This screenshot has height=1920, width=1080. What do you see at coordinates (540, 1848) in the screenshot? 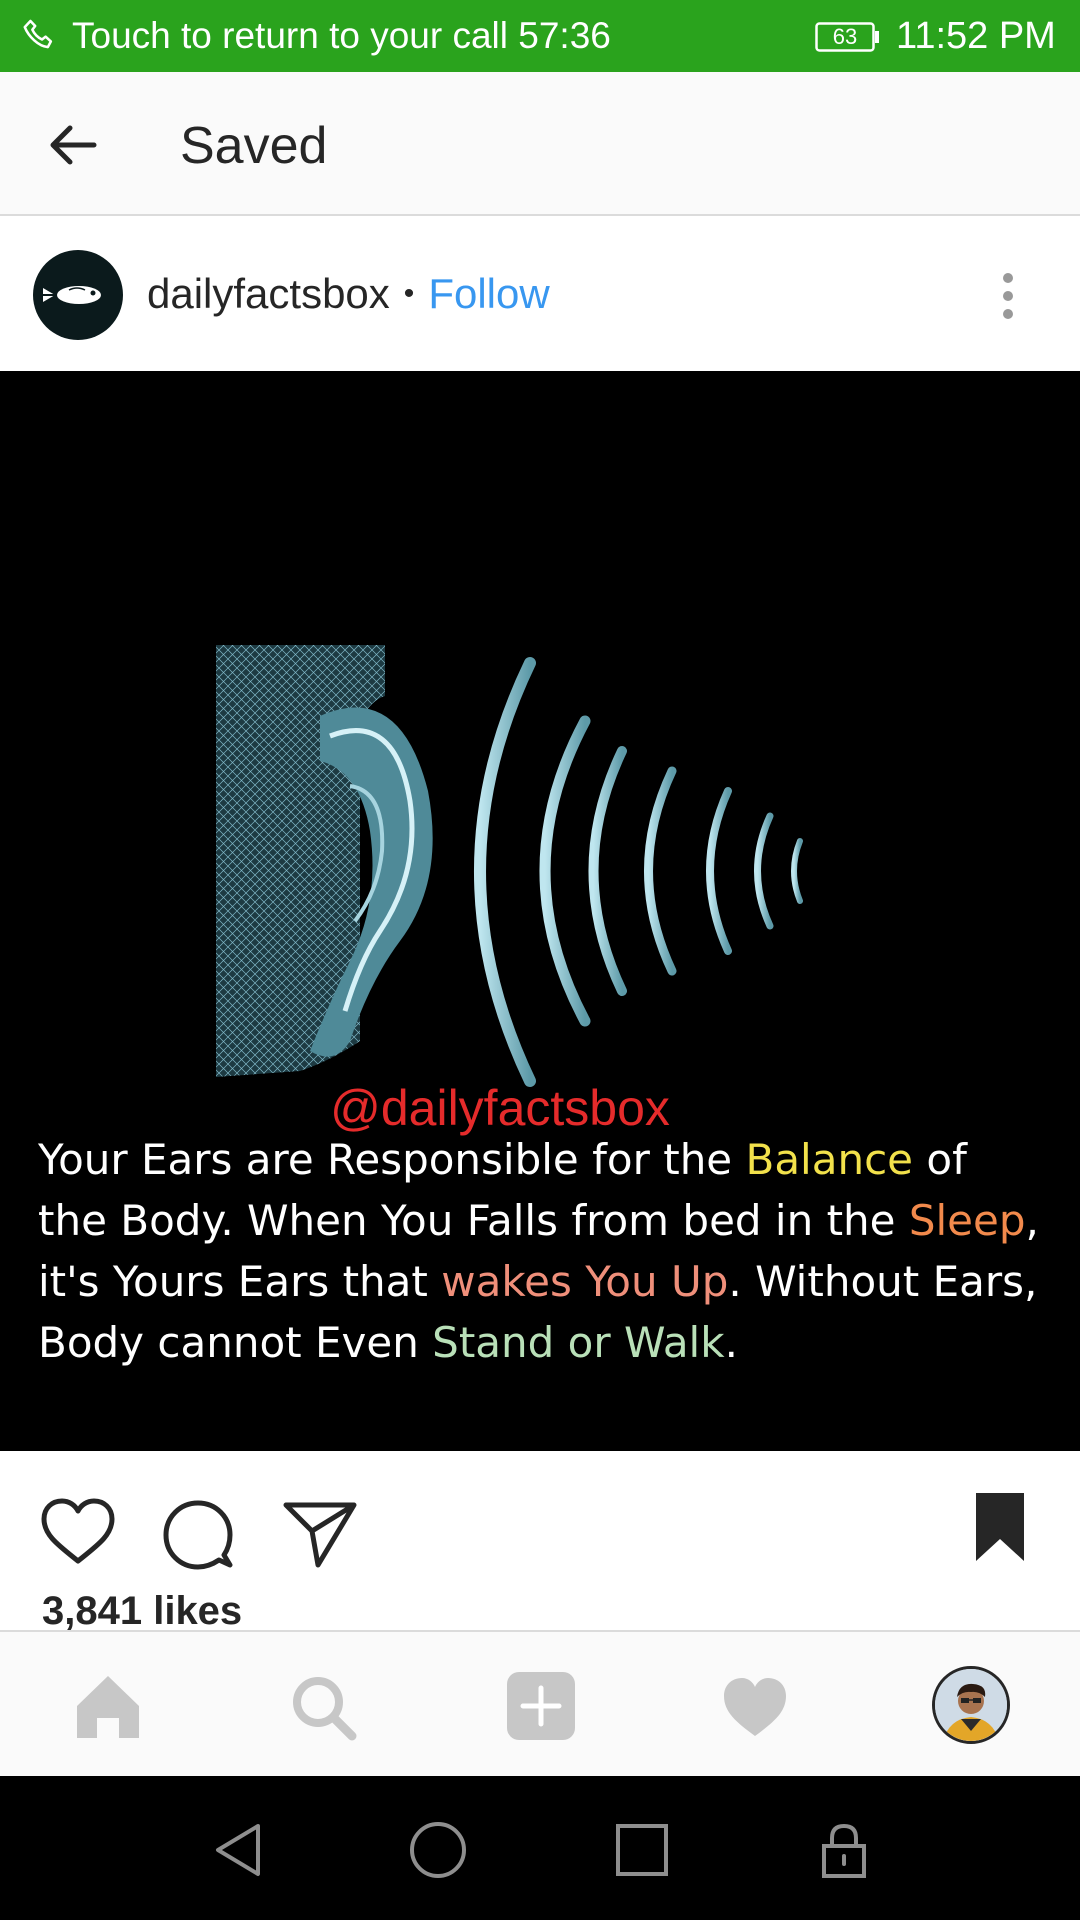
I see `system-navigation-bar` at bounding box center [540, 1848].